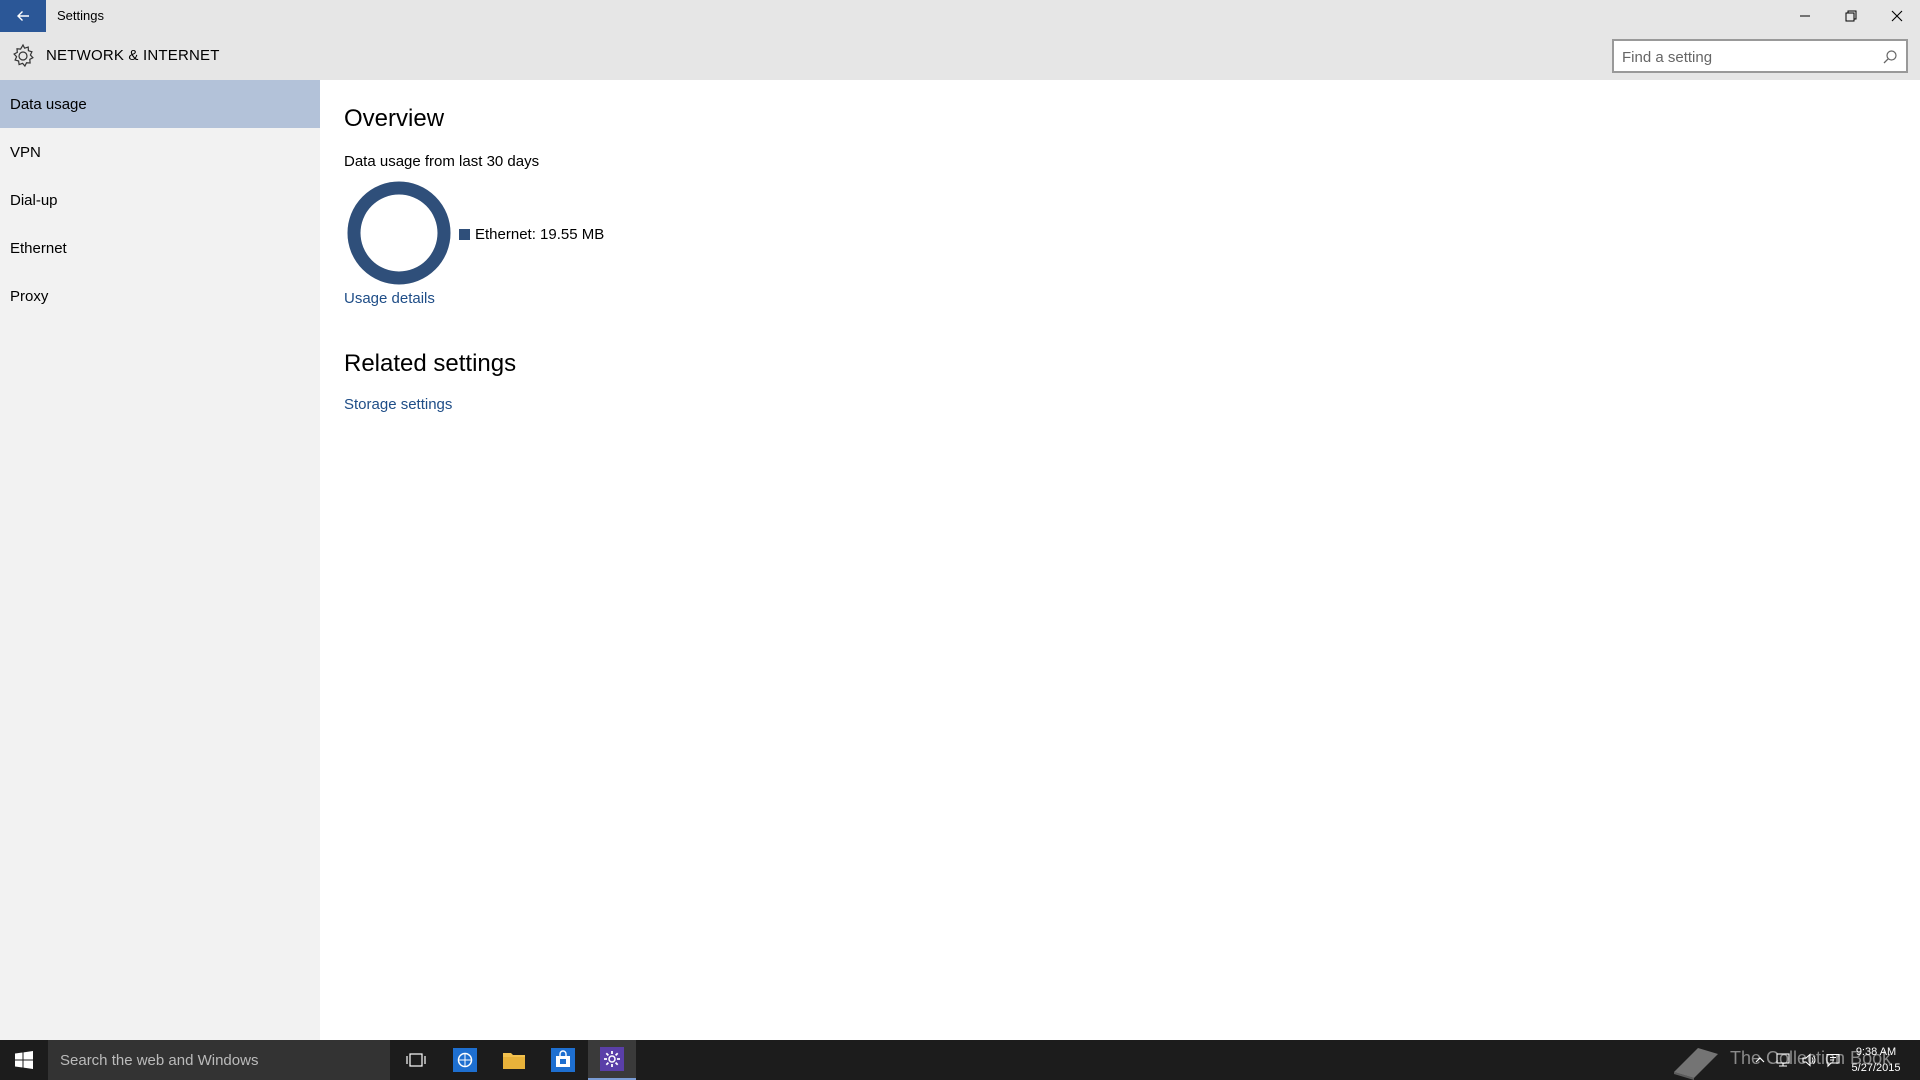  I want to click on donut-segment-ethernet, so click(399, 233).